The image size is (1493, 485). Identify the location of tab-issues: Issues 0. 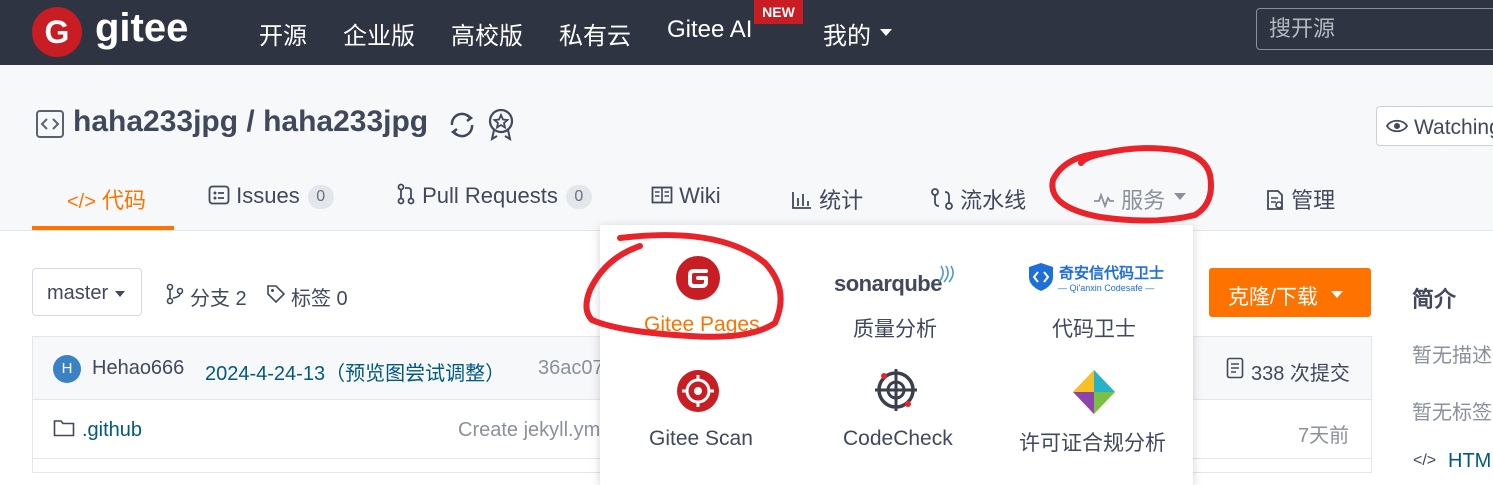
(271, 196).